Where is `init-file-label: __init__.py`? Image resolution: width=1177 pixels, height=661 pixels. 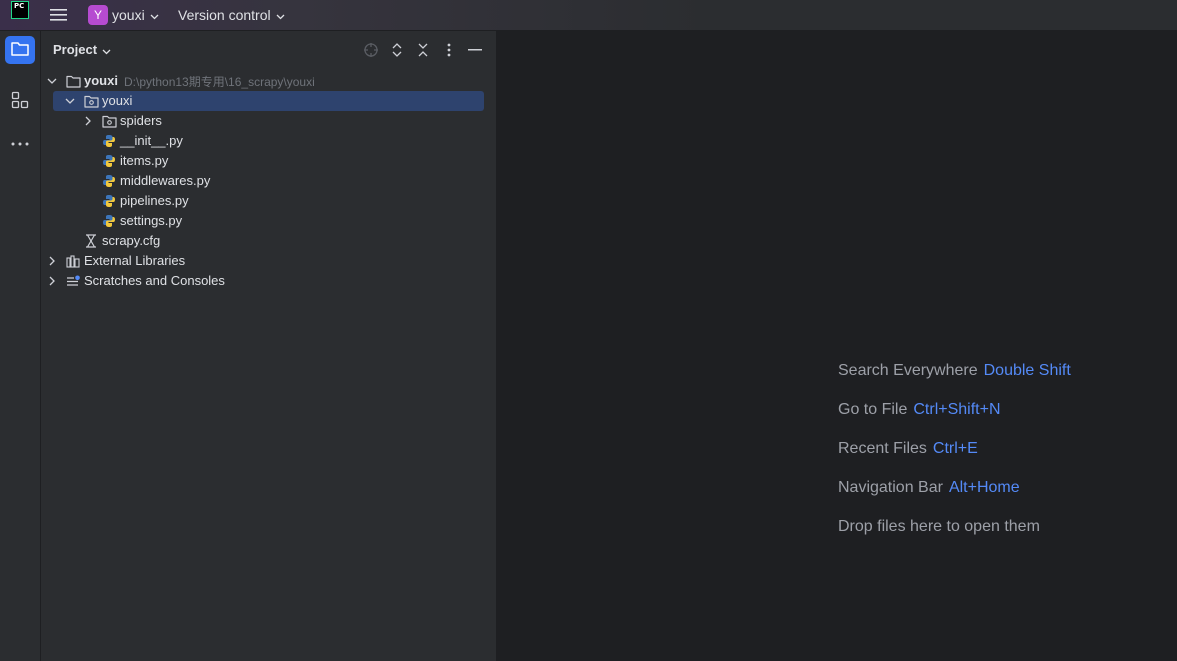 init-file-label: __init__.py is located at coordinates (151, 140).